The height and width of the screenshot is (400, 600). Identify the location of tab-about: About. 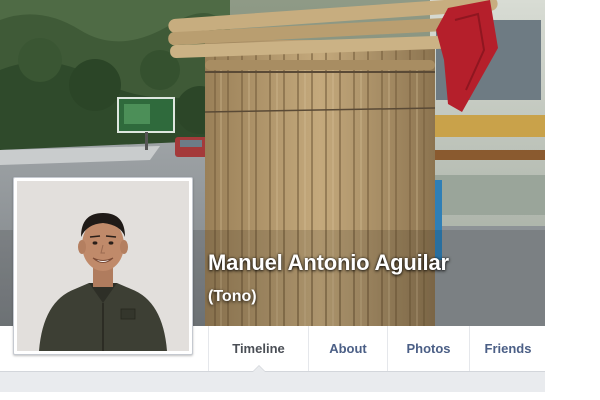
(347, 348).